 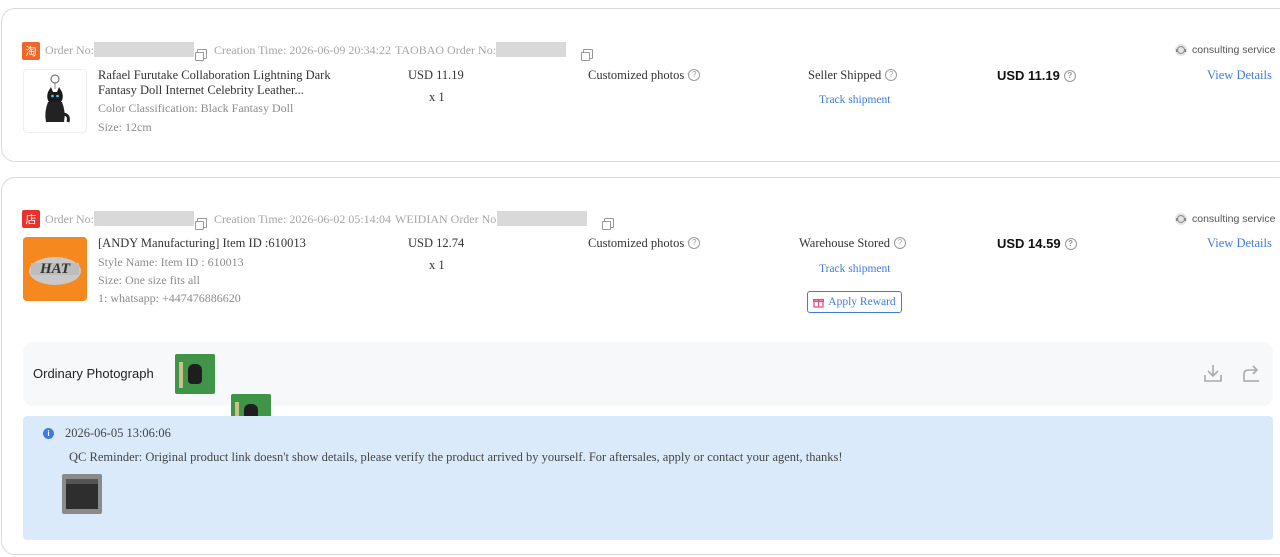 What do you see at coordinates (1251, 375) in the screenshot?
I see `share-icon` at bounding box center [1251, 375].